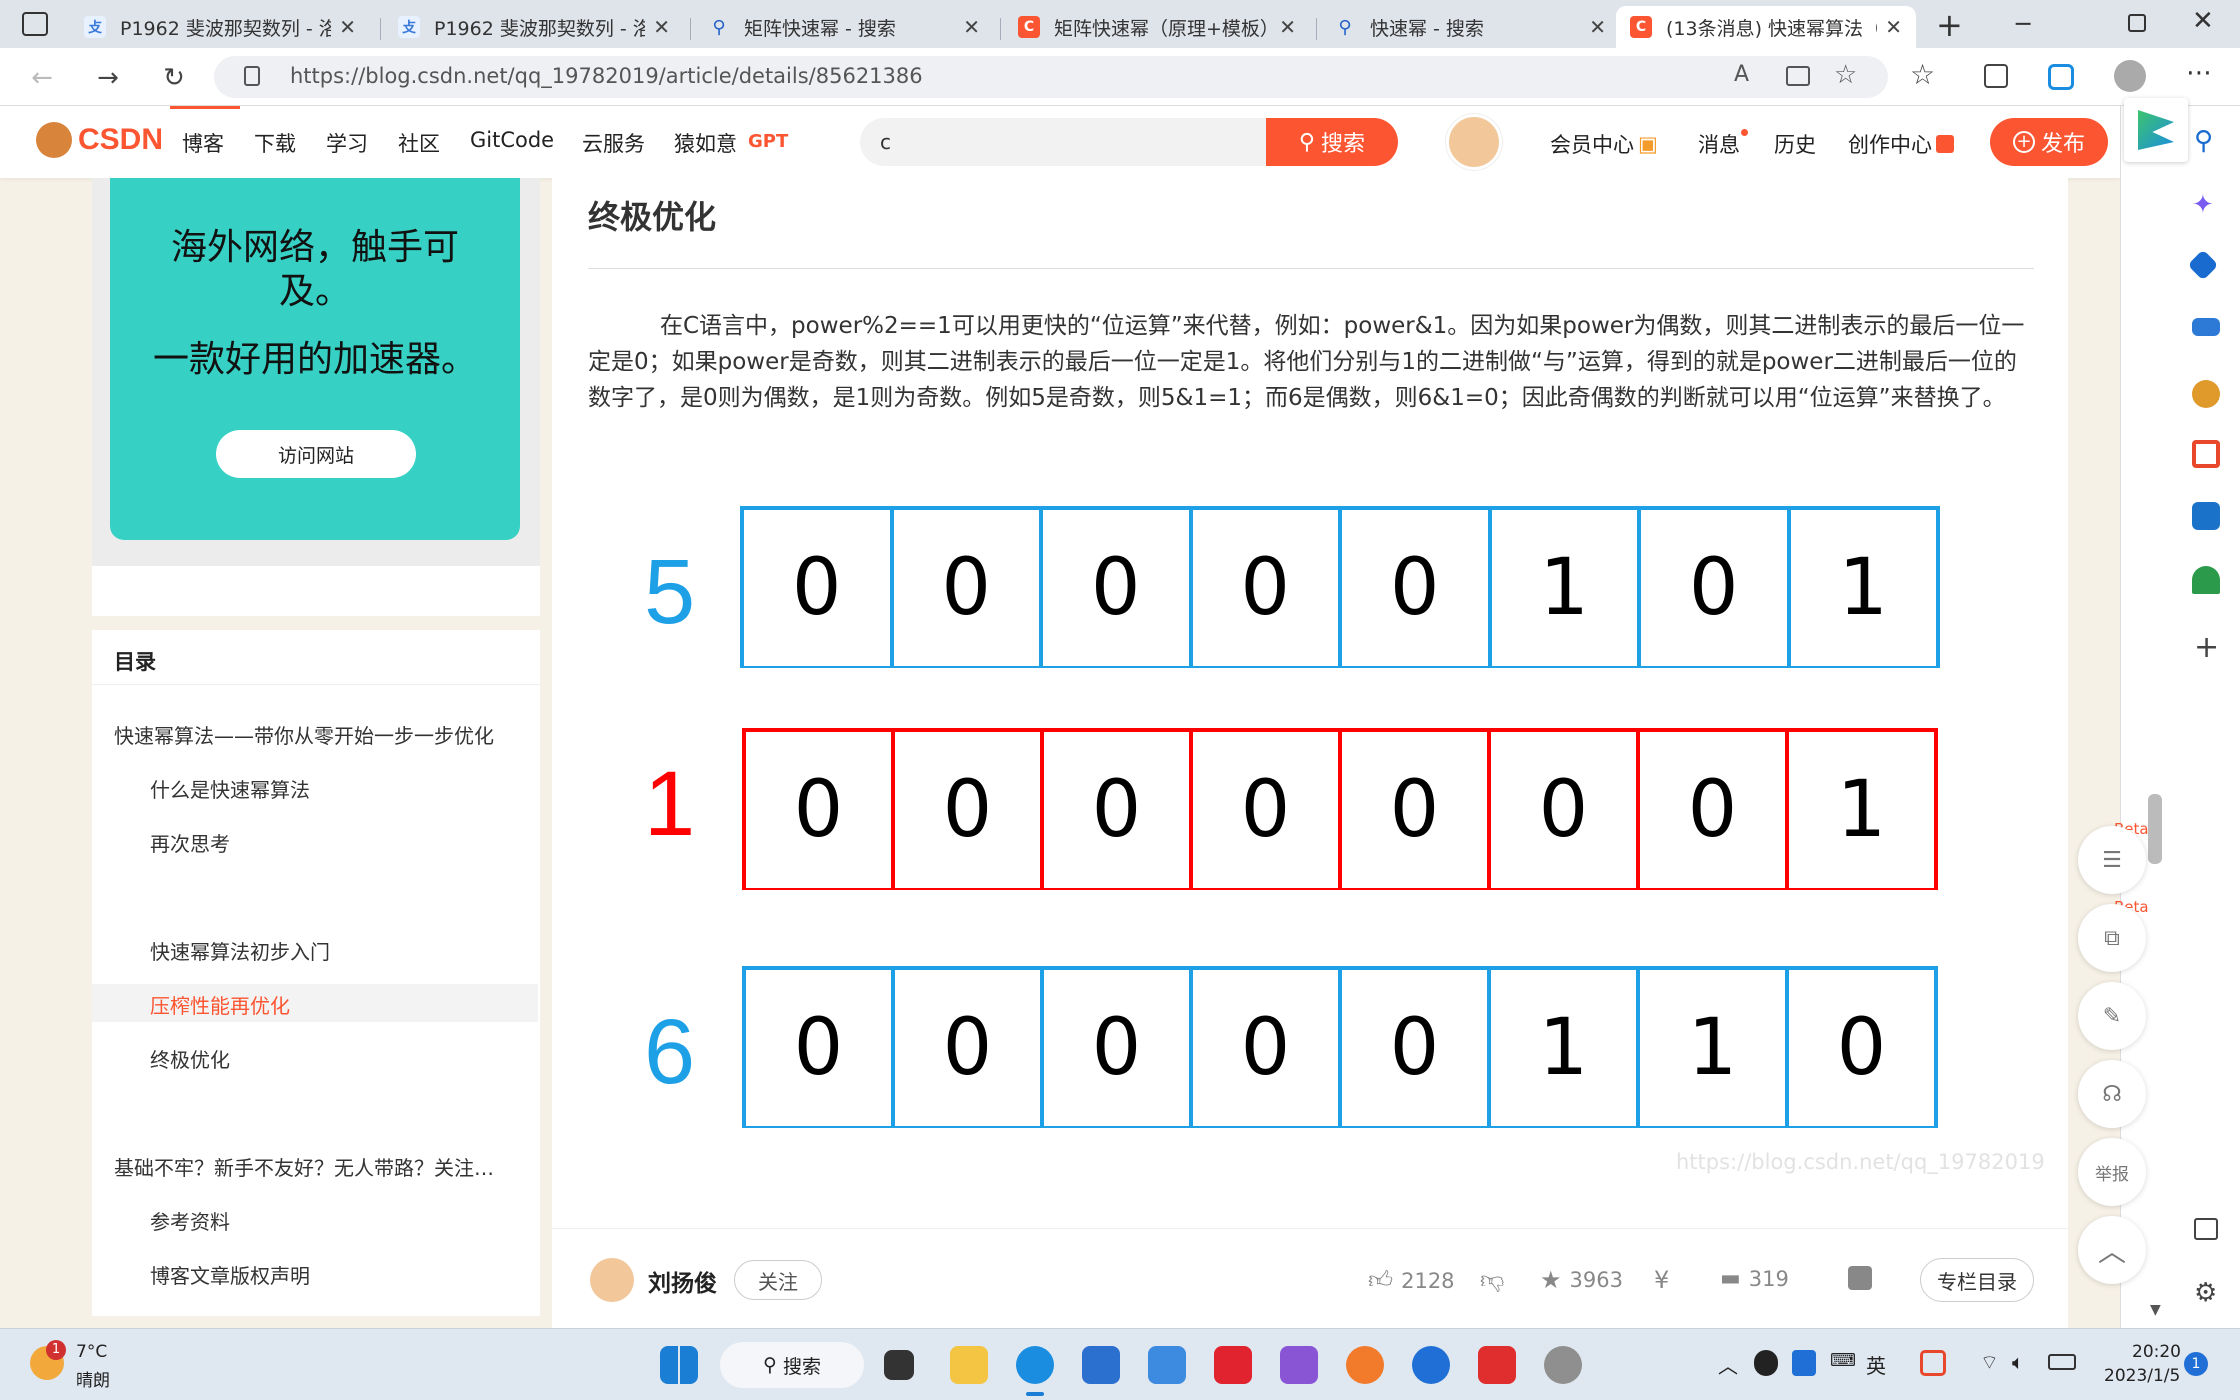  Describe the element at coordinates (899, 1365) in the screenshot. I see `task-view-icon` at that location.